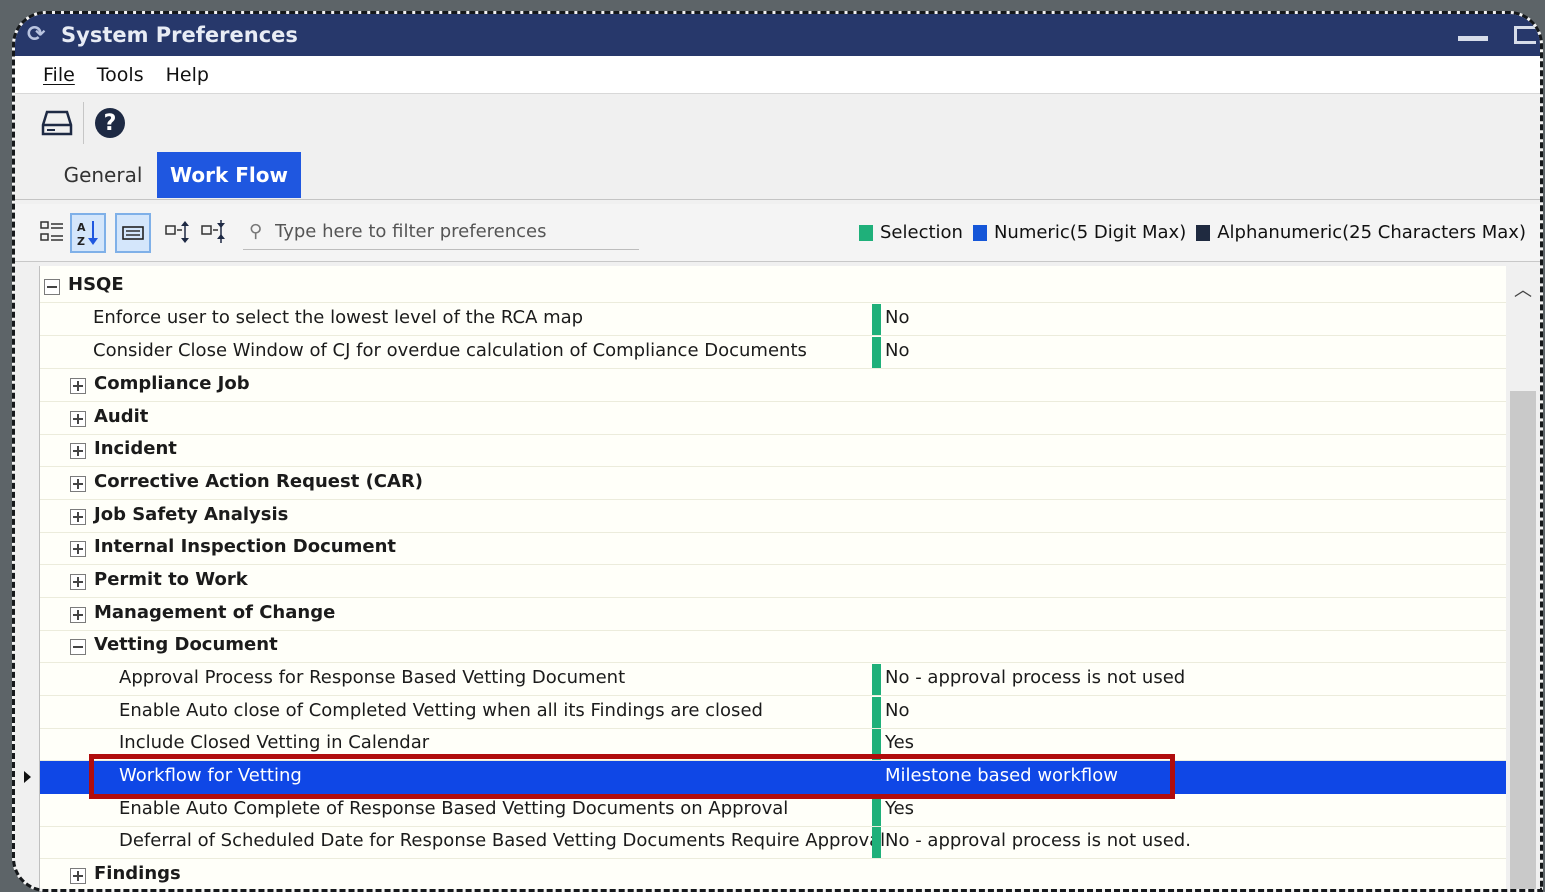 This screenshot has width=1545, height=892. What do you see at coordinates (81, 227) in the screenshot?
I see `svg-text: A` at bounding box center [81, 227].